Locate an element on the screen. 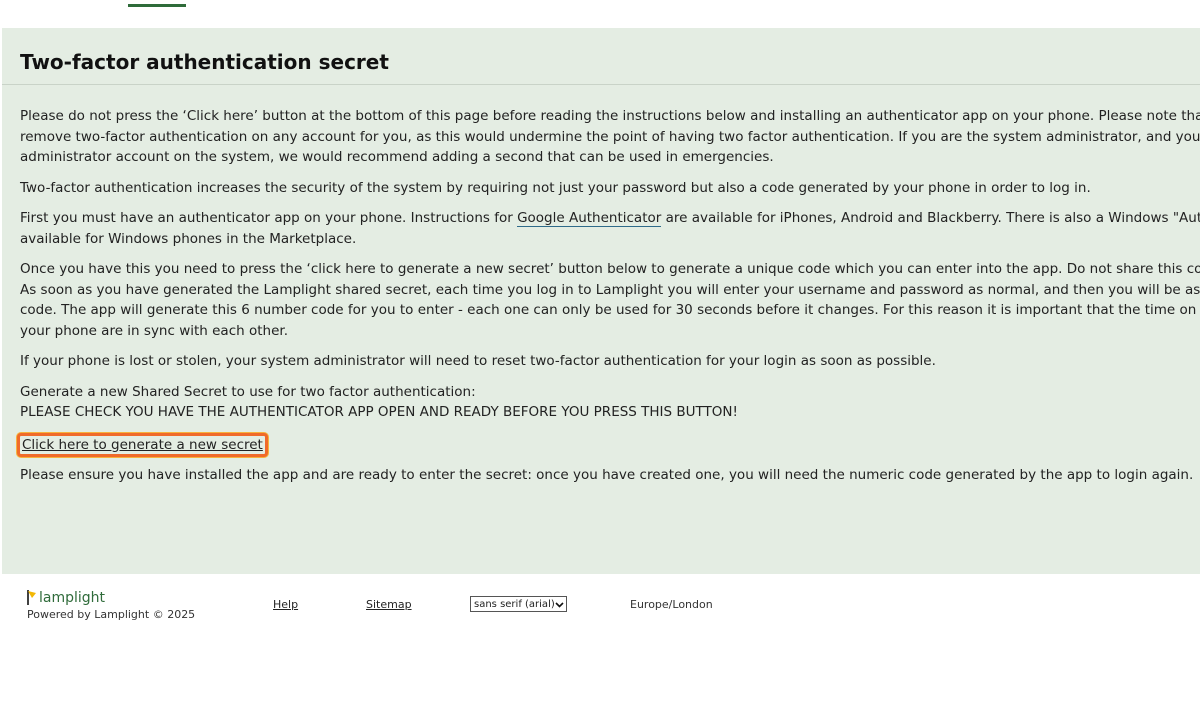  active-tab-indicator is located at coordinates (157, 5).